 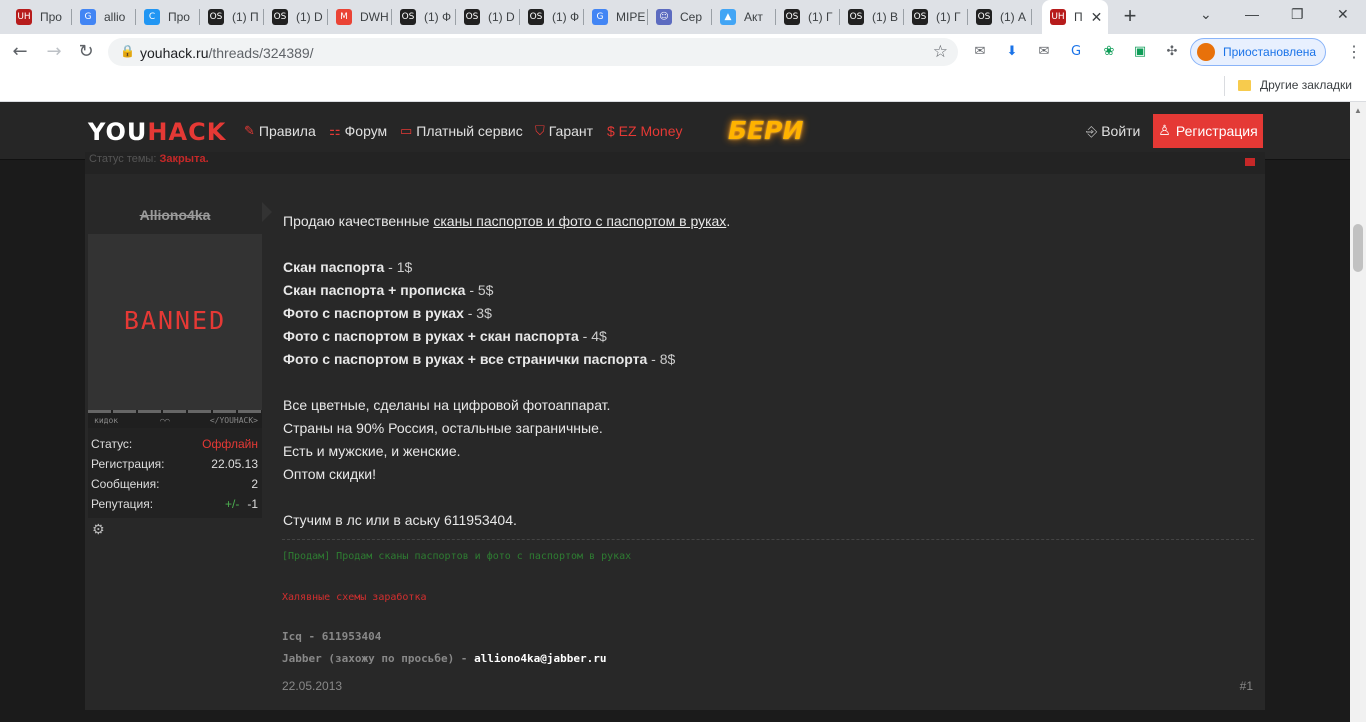 What do you see at coordinates (1358, 412) in the screenshot?
I see `page-scrollbar` at bounding box center [1358, 412].